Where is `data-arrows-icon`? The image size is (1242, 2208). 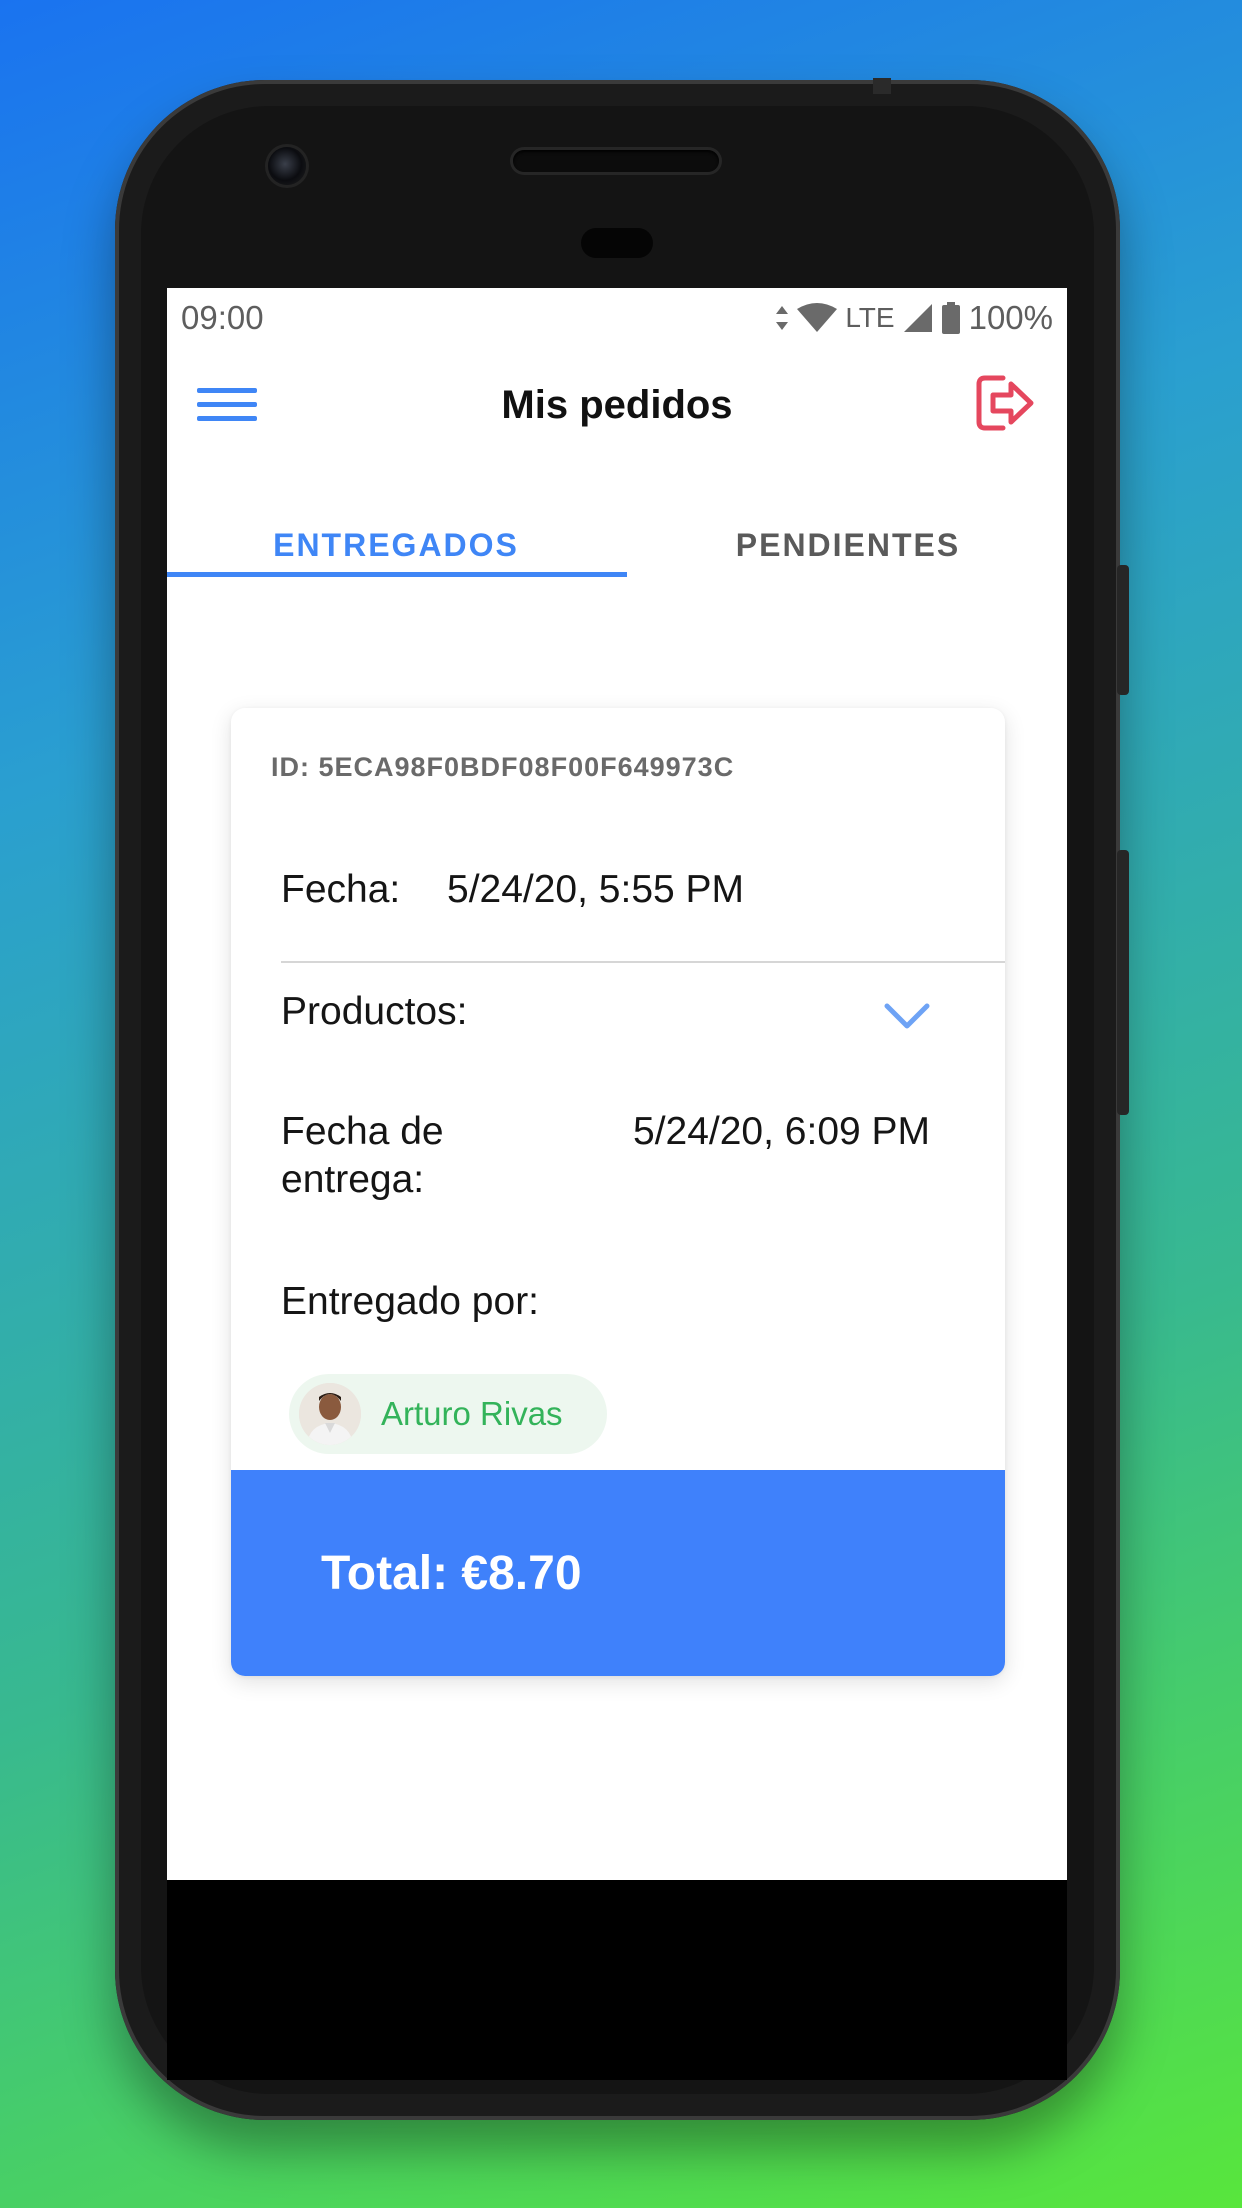
data-arrows-icon is located at coordinates (782, 318).